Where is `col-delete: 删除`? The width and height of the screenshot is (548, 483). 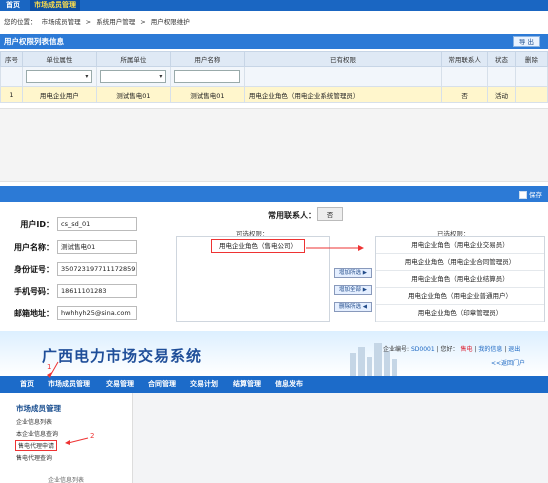
col-delete: 删除 is located at coordinates (531, 59).